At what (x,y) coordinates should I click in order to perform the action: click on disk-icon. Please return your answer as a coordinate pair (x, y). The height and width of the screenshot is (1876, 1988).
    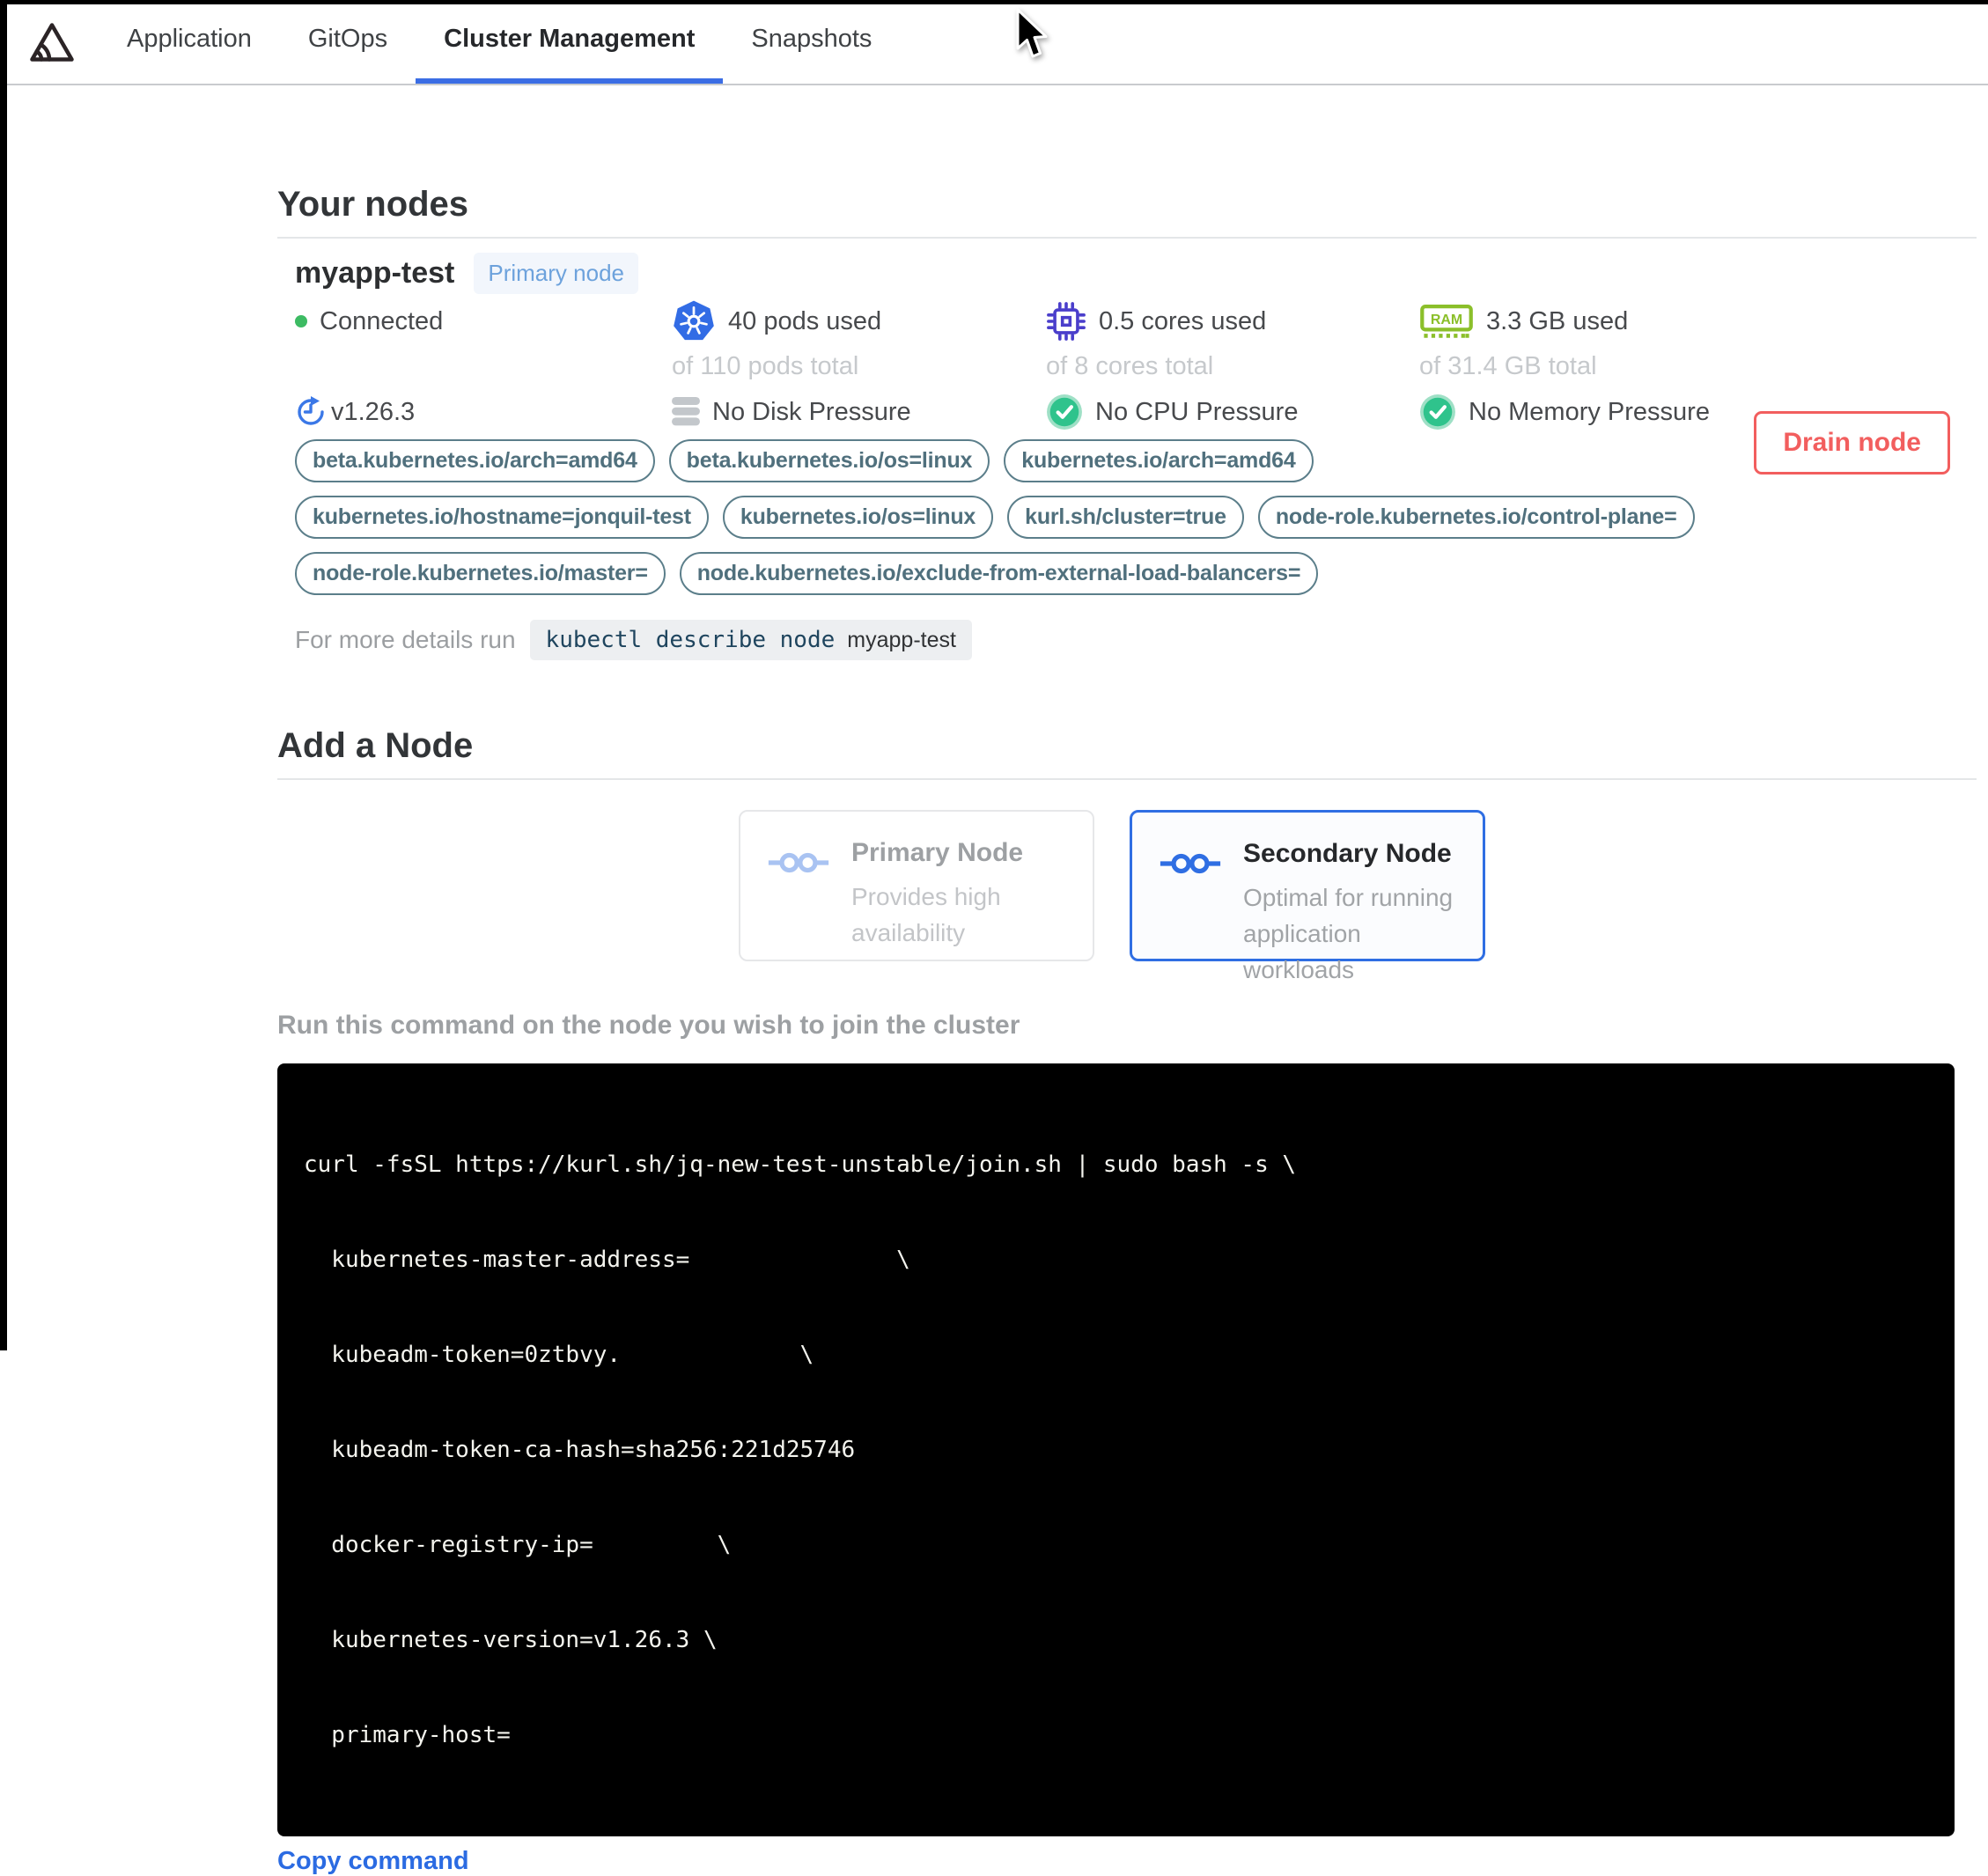
    Looking at the image, I should click on (686, 412).